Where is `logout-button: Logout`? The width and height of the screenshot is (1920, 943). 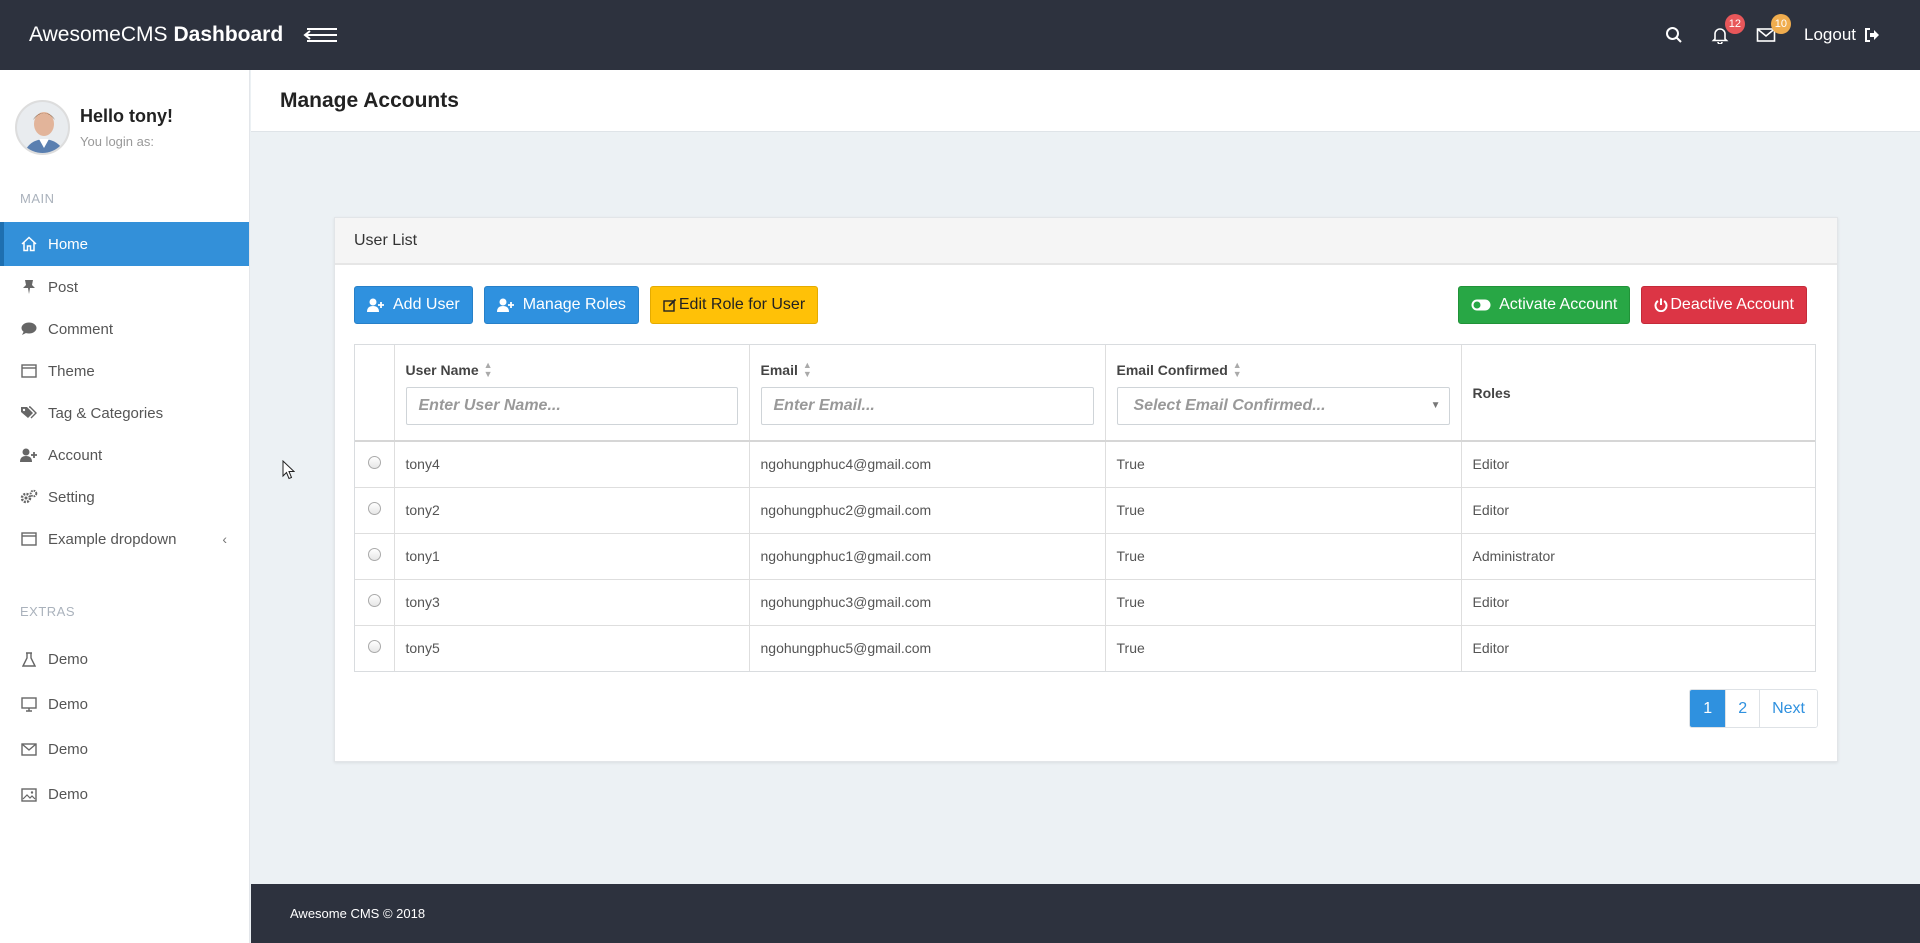
logout-button: Logout is located at coordinates (1842, 35).